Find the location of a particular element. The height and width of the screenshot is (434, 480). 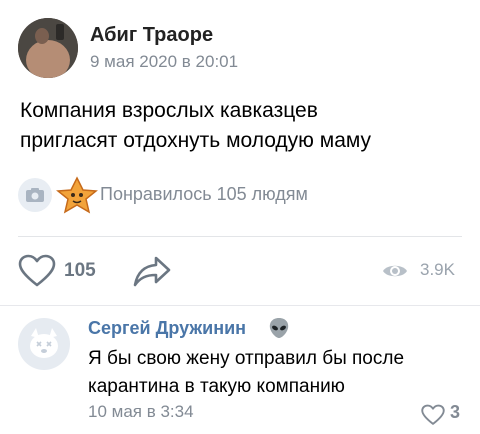

like-count: 105 is located at coordinates (80, 270).